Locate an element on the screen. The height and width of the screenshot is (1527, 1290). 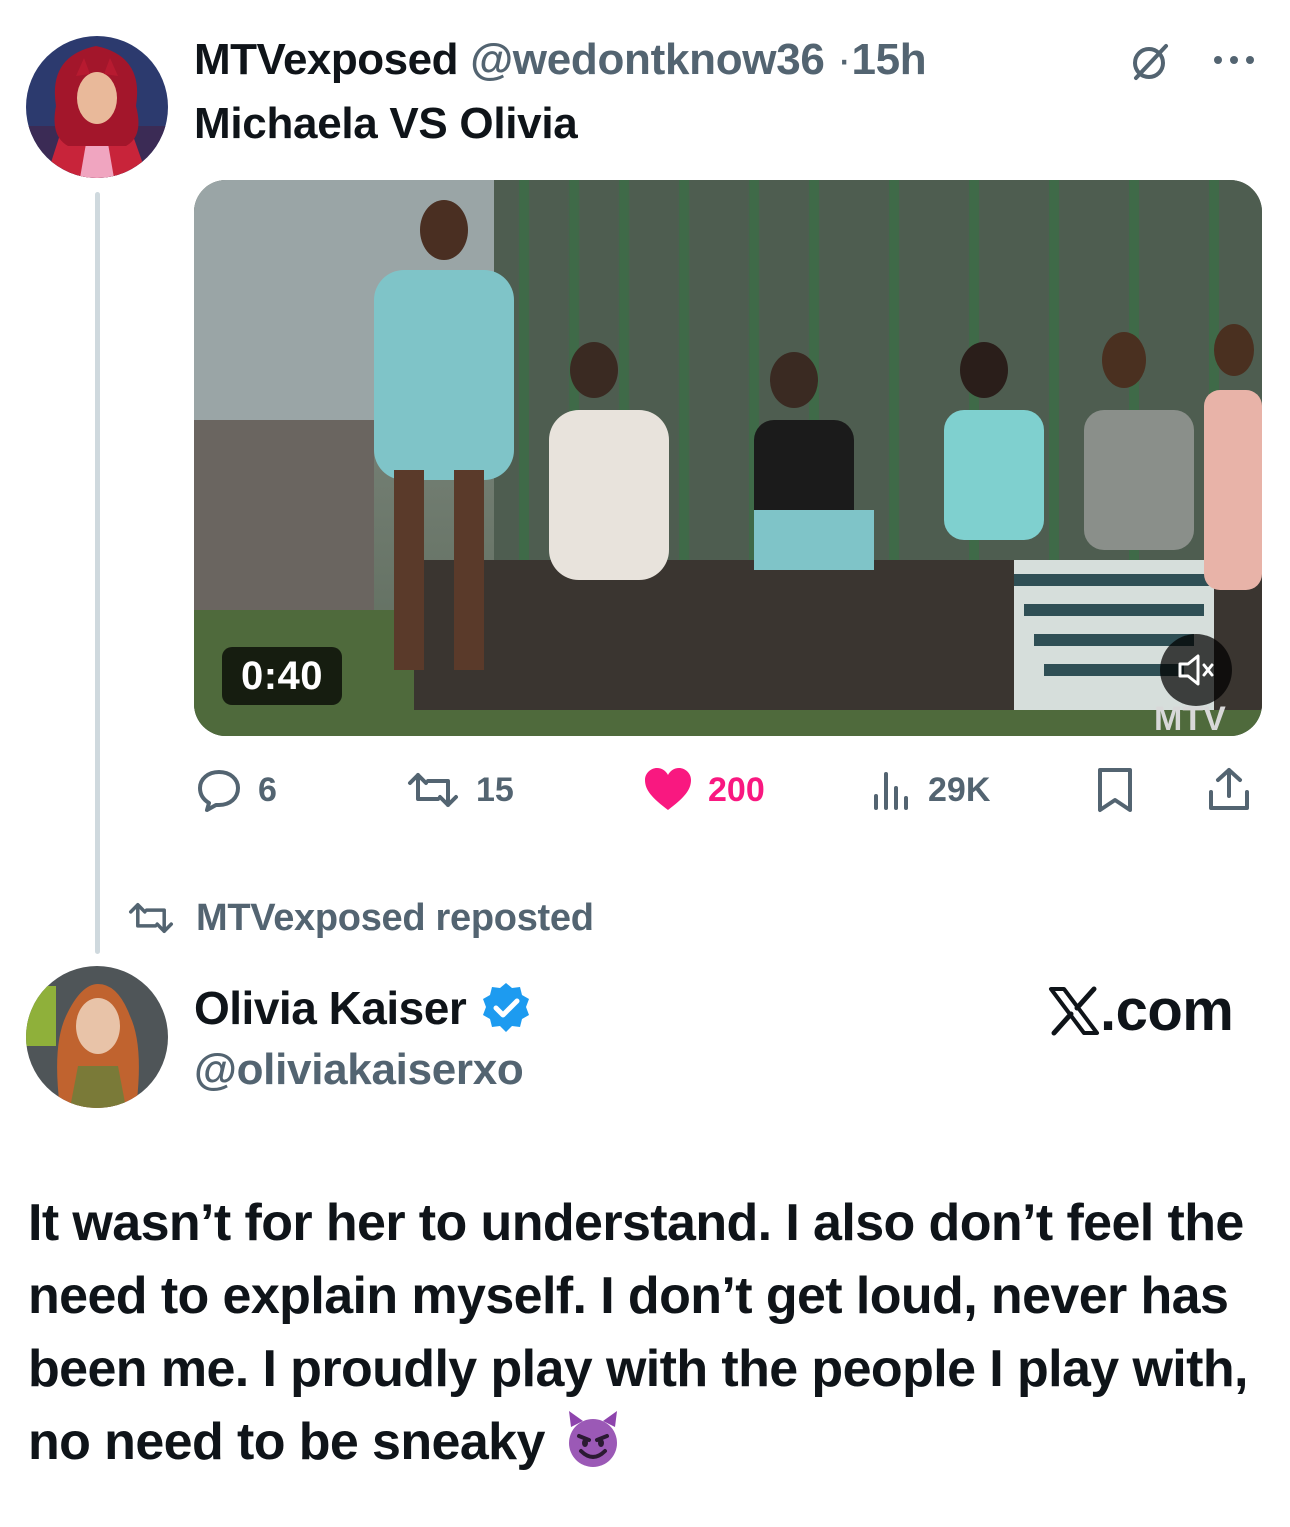
avatar-olivia-kaiser is located at coordinates (97, 1037).